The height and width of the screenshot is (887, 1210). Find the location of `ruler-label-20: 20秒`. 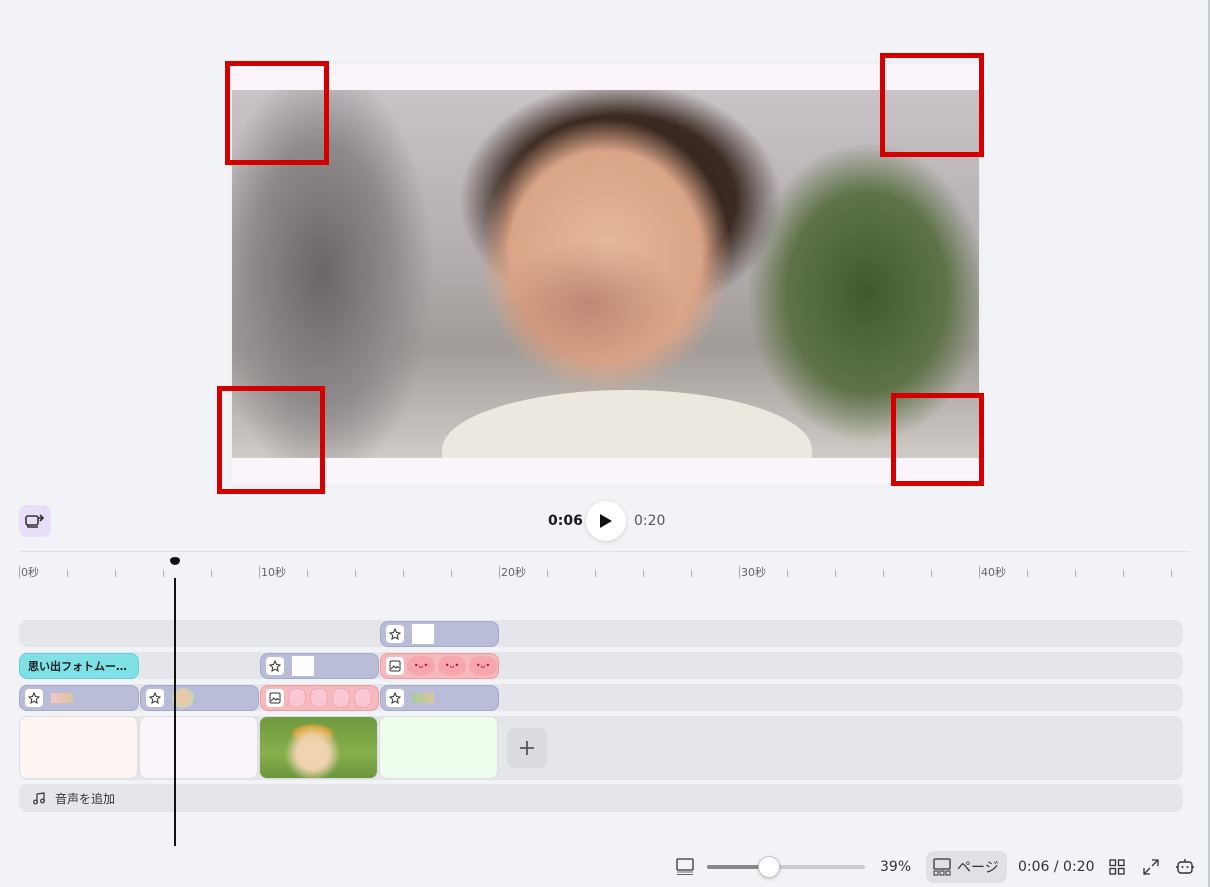

ruler-label-20: 20秒 is located at coordinates (513, 572).